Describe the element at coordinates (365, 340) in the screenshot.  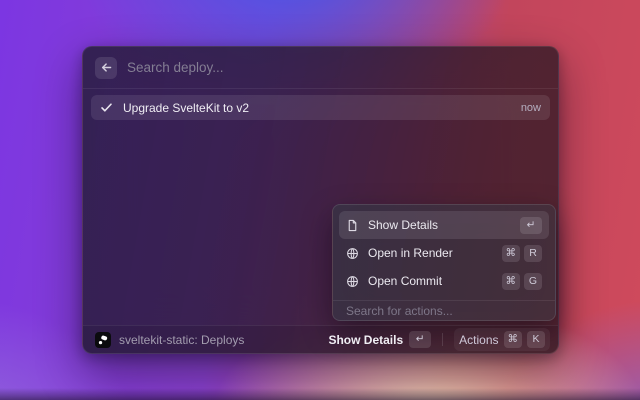
I see `primary-action-label: Show Details` at that location.